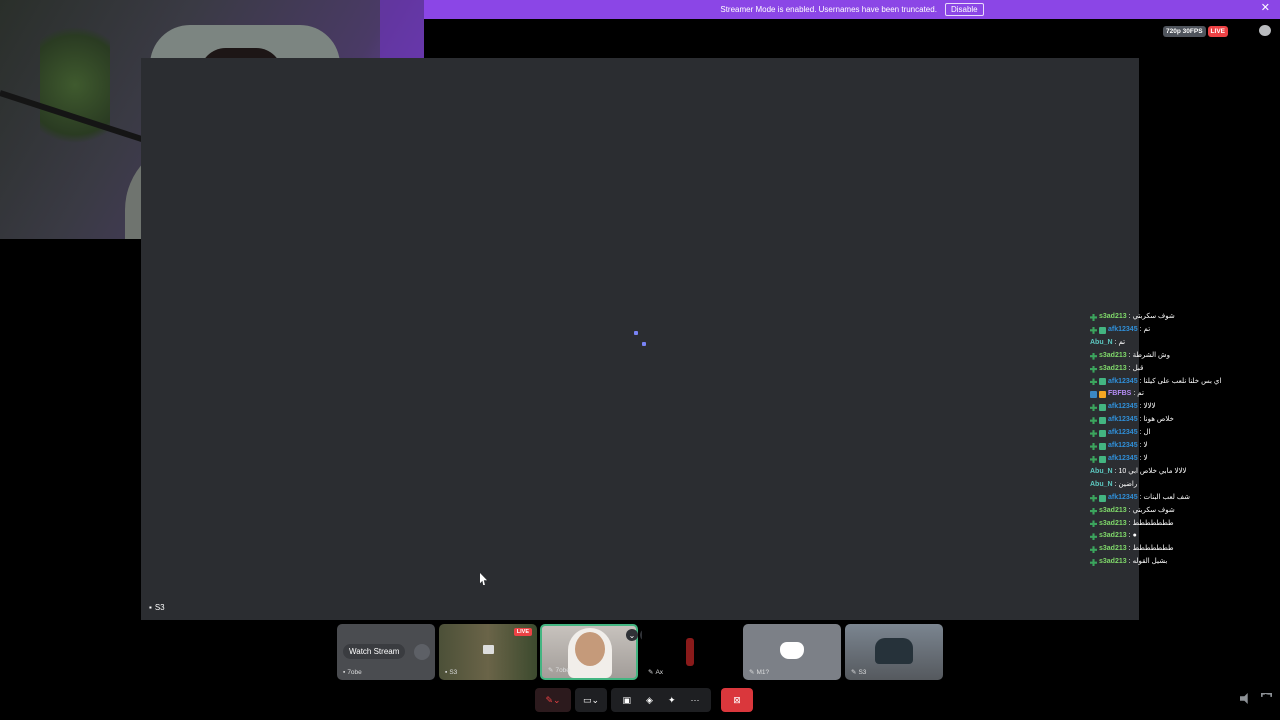  Describe the element at coordinates (1217, 31) in the screenshot. I see `live-badge: LIVE` at that location.